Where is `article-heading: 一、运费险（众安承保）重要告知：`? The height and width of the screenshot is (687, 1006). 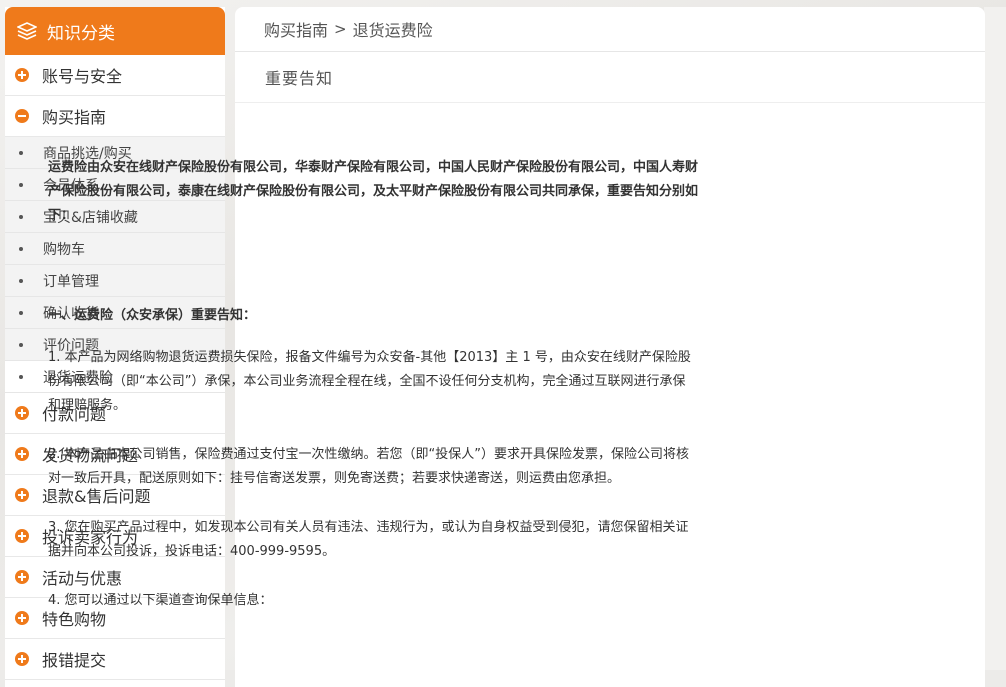 article-heading: 一、运费险（众安承保）重要告知： is located at coordinates (152, 315).